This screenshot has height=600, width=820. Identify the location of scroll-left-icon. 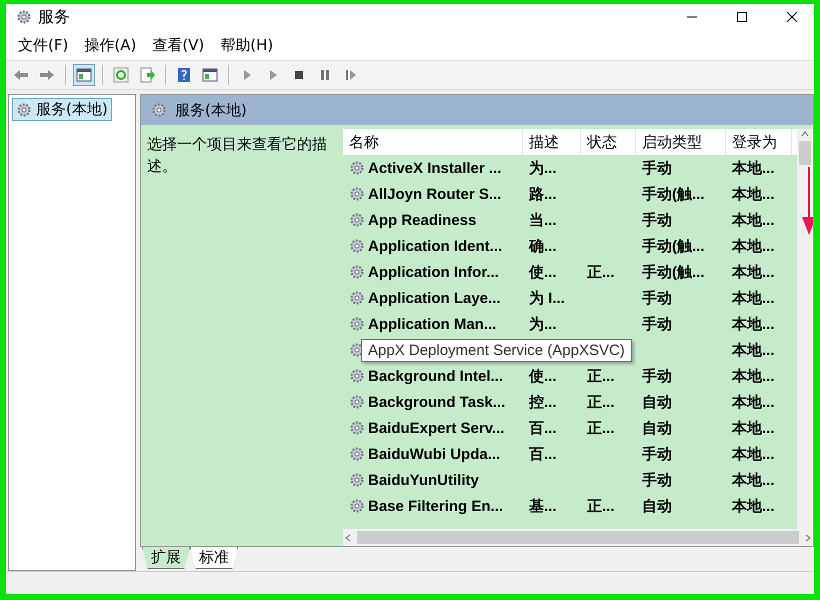
(348, 537).